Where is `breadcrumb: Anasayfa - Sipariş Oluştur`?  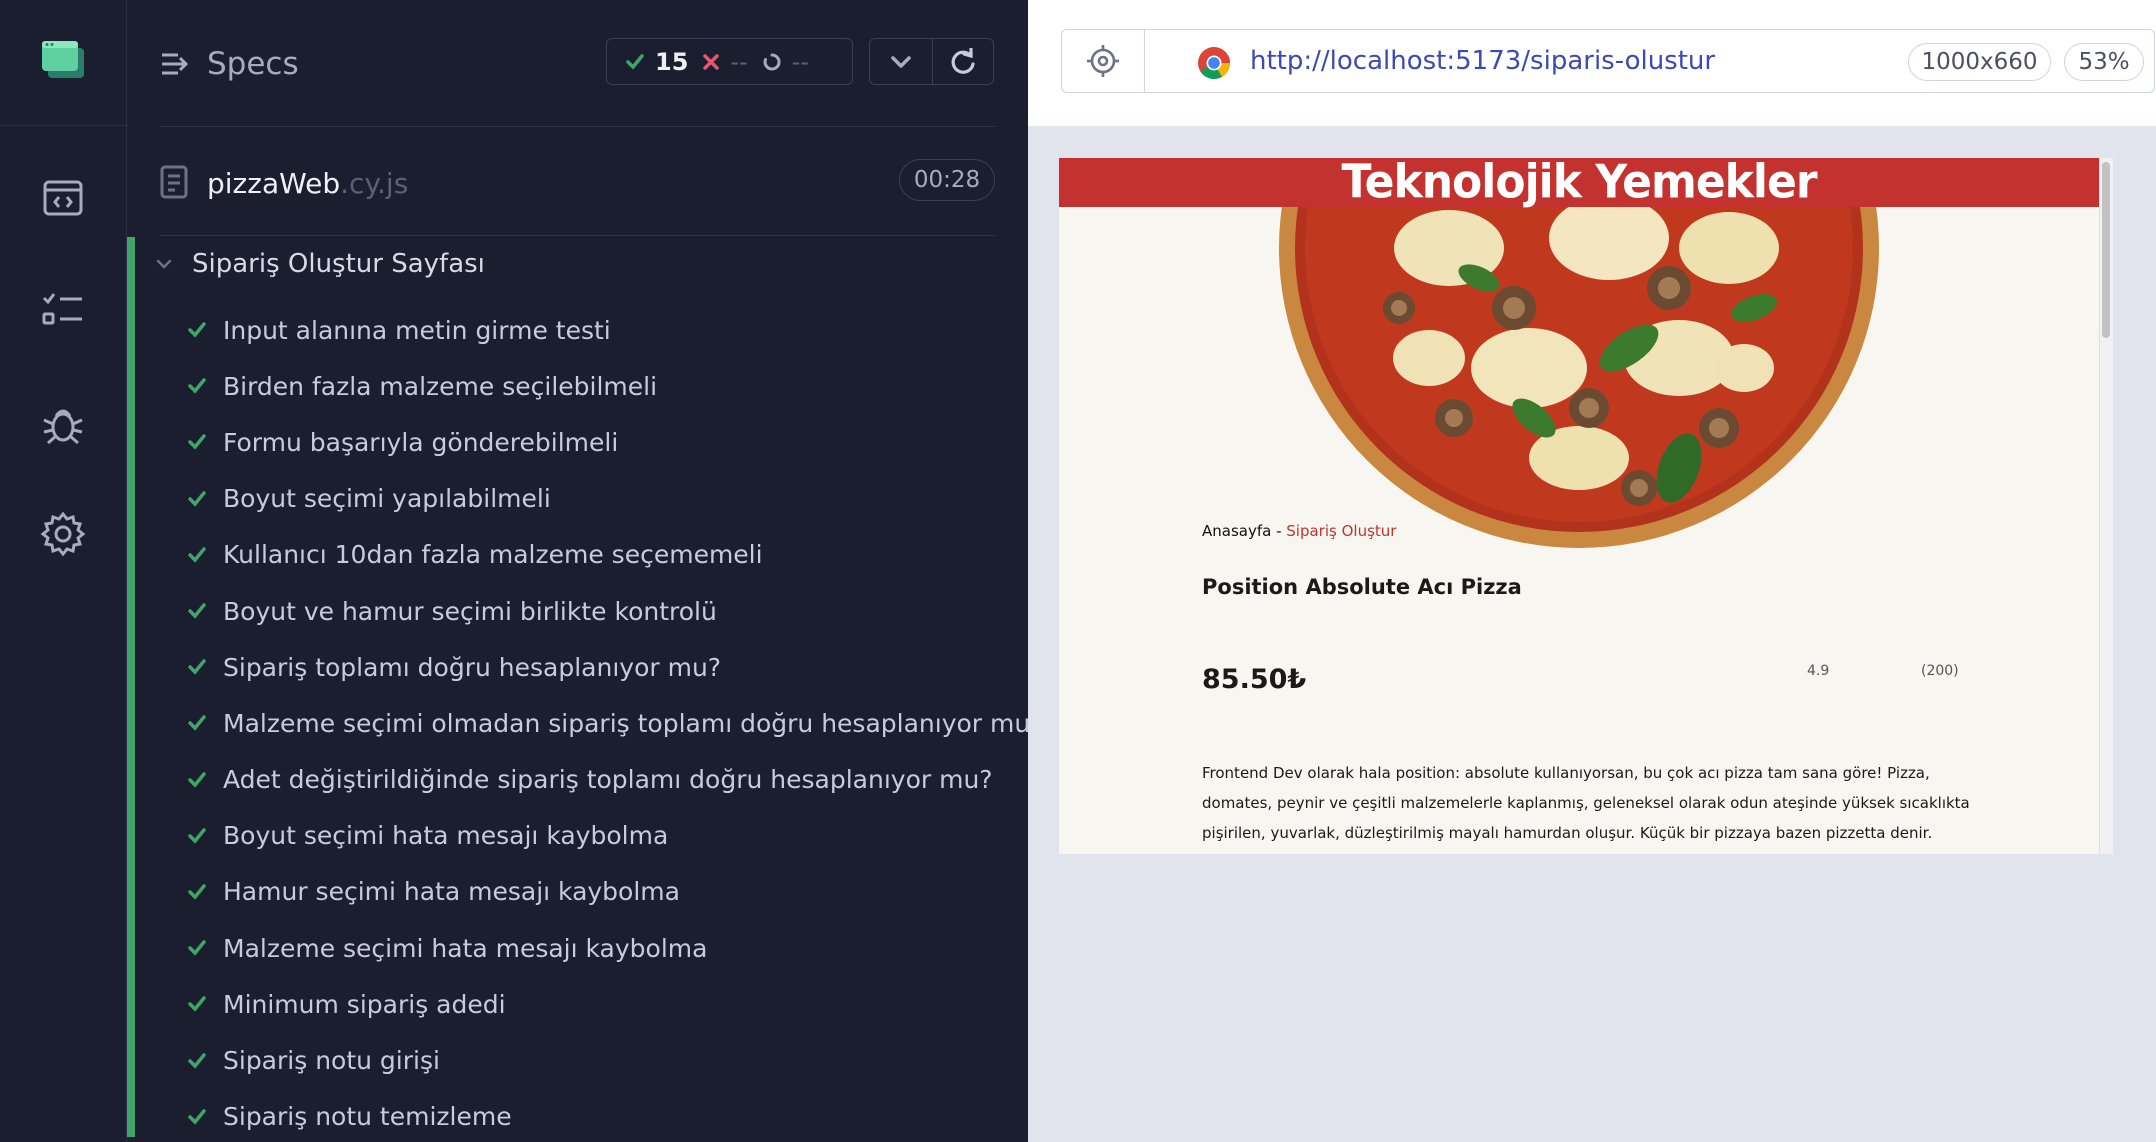 breadcrumb: Anasayfa - Sipariş Oluştur is located at coordinates (1299, 531).